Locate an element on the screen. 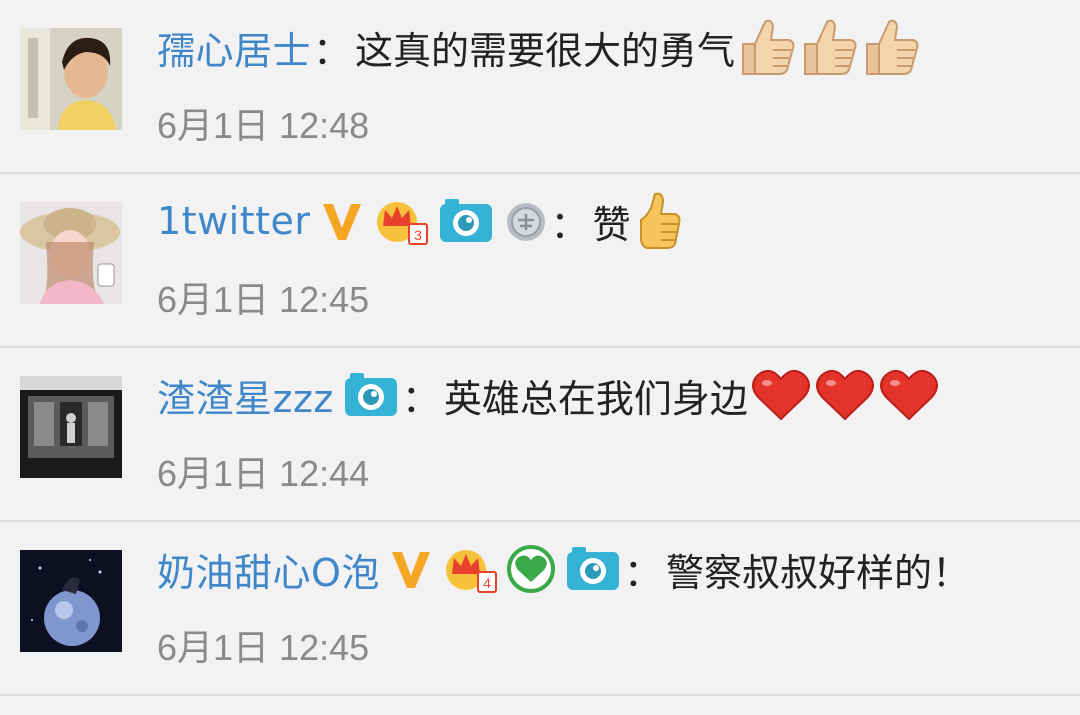 The image size is (1080, 715). medal-icon is located at coordinates (526, 221).